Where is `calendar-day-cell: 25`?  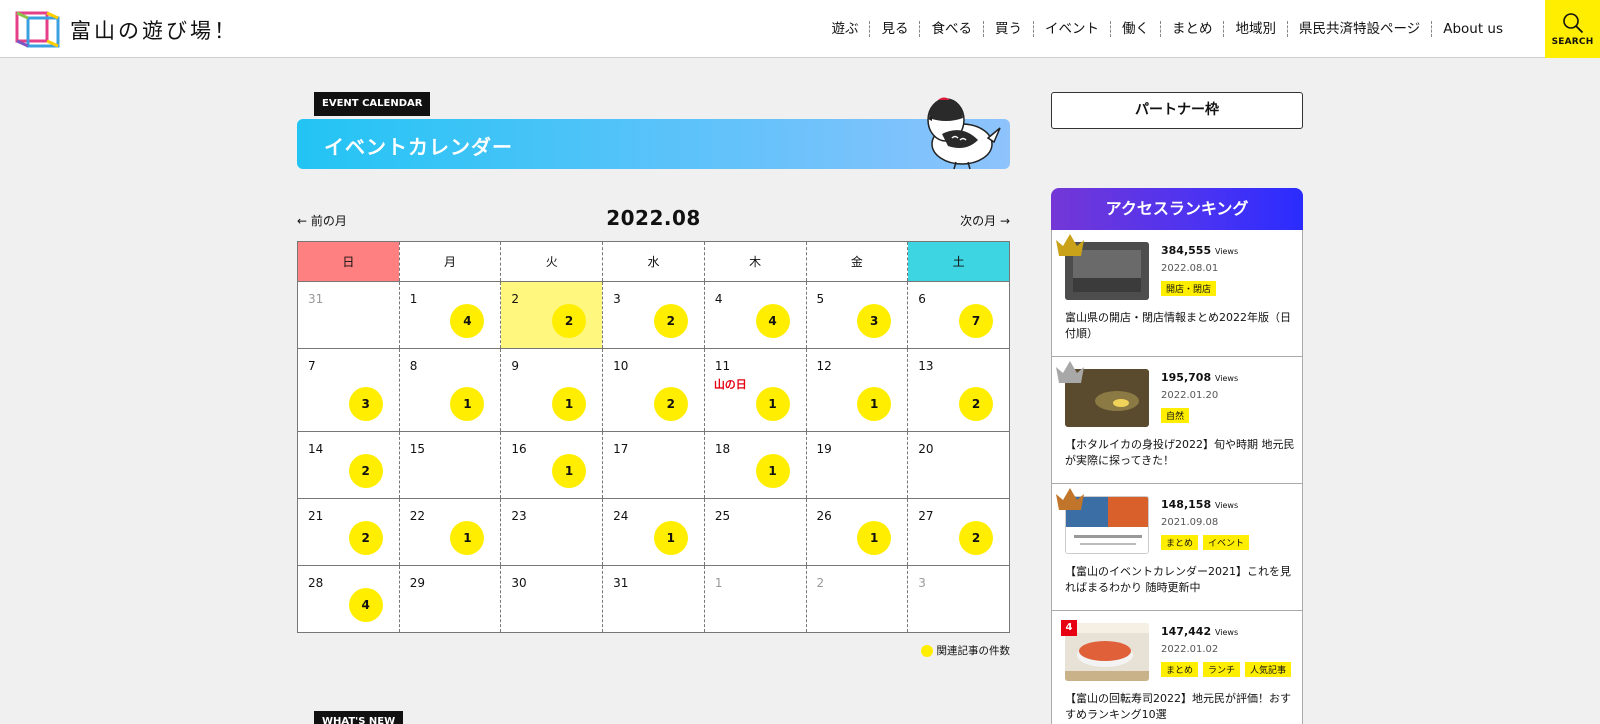 calendar-day-cell: 25 is located at coordinates (755, 532).